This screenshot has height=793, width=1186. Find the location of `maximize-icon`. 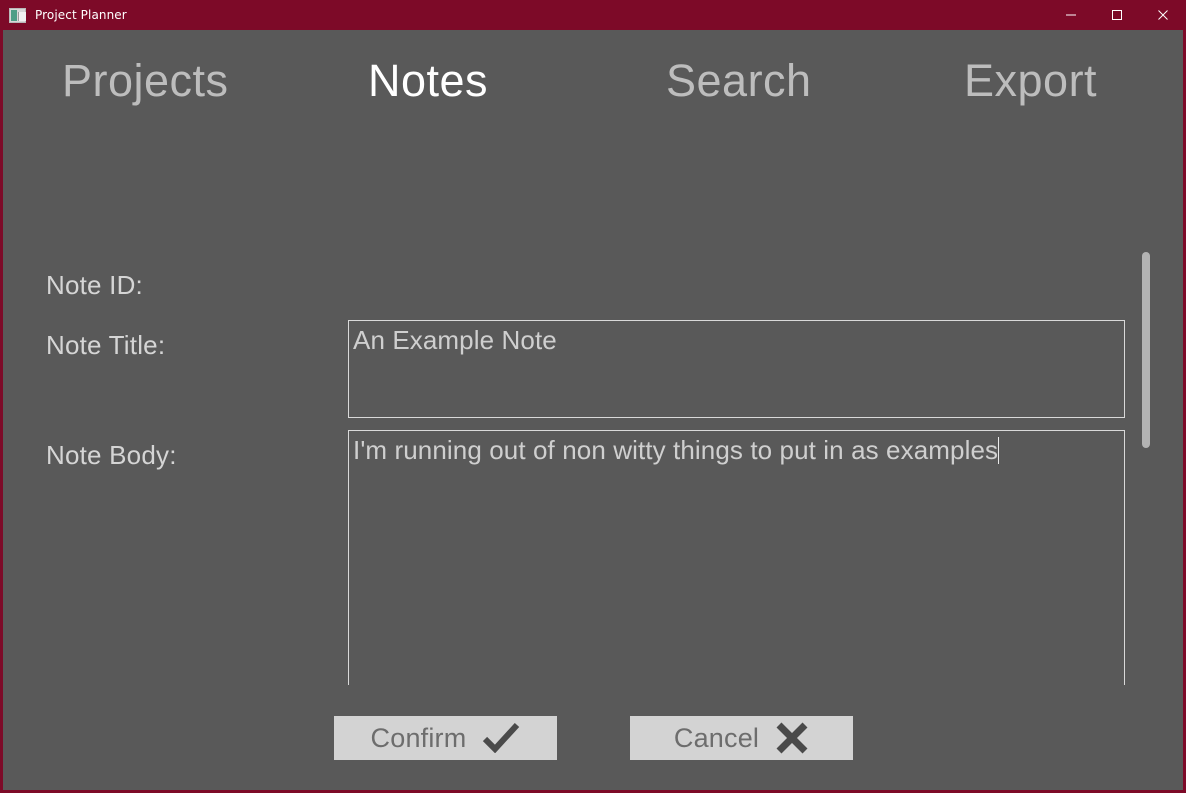

maximize-icon is located at coordinates (1117, 15).